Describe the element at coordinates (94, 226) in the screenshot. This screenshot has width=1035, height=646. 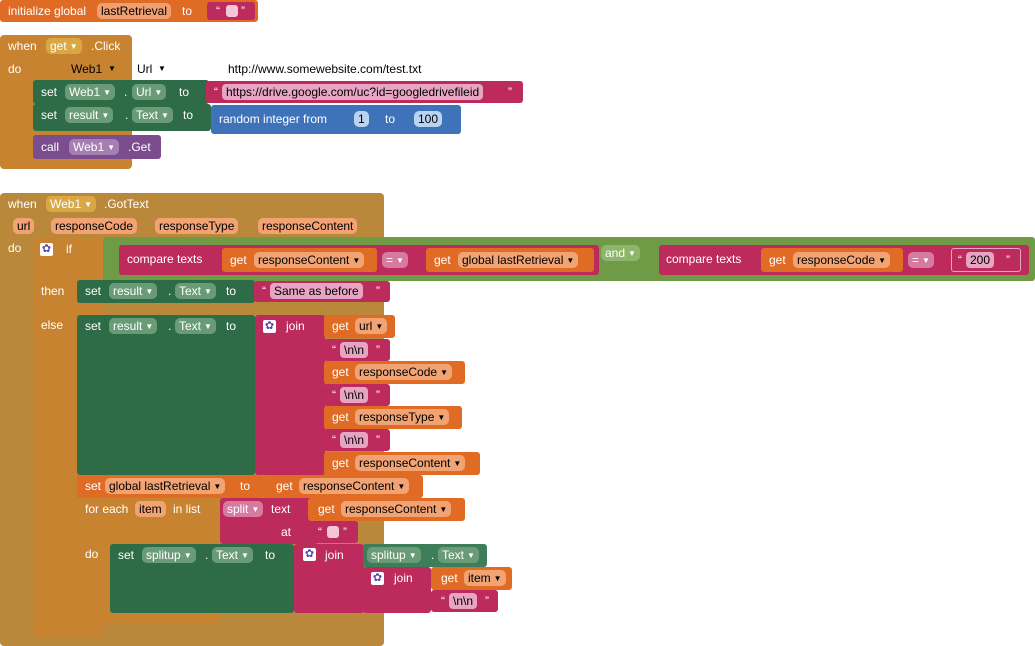
I see `param-responsecode: responseCode` at that location.